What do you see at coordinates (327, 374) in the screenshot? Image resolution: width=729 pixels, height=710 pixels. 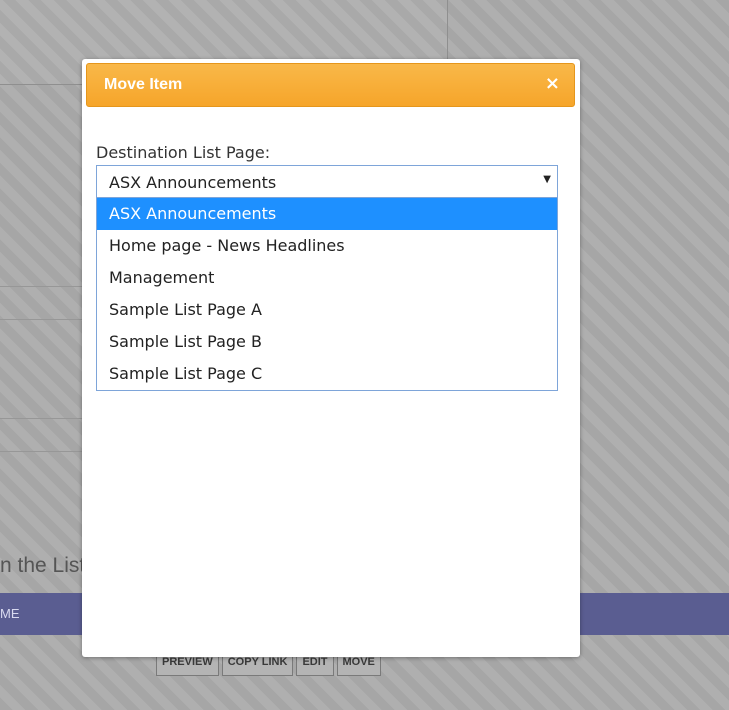 I see `option-sample-list-page-c: Sample List Page C` at bounding box center [327, 374].